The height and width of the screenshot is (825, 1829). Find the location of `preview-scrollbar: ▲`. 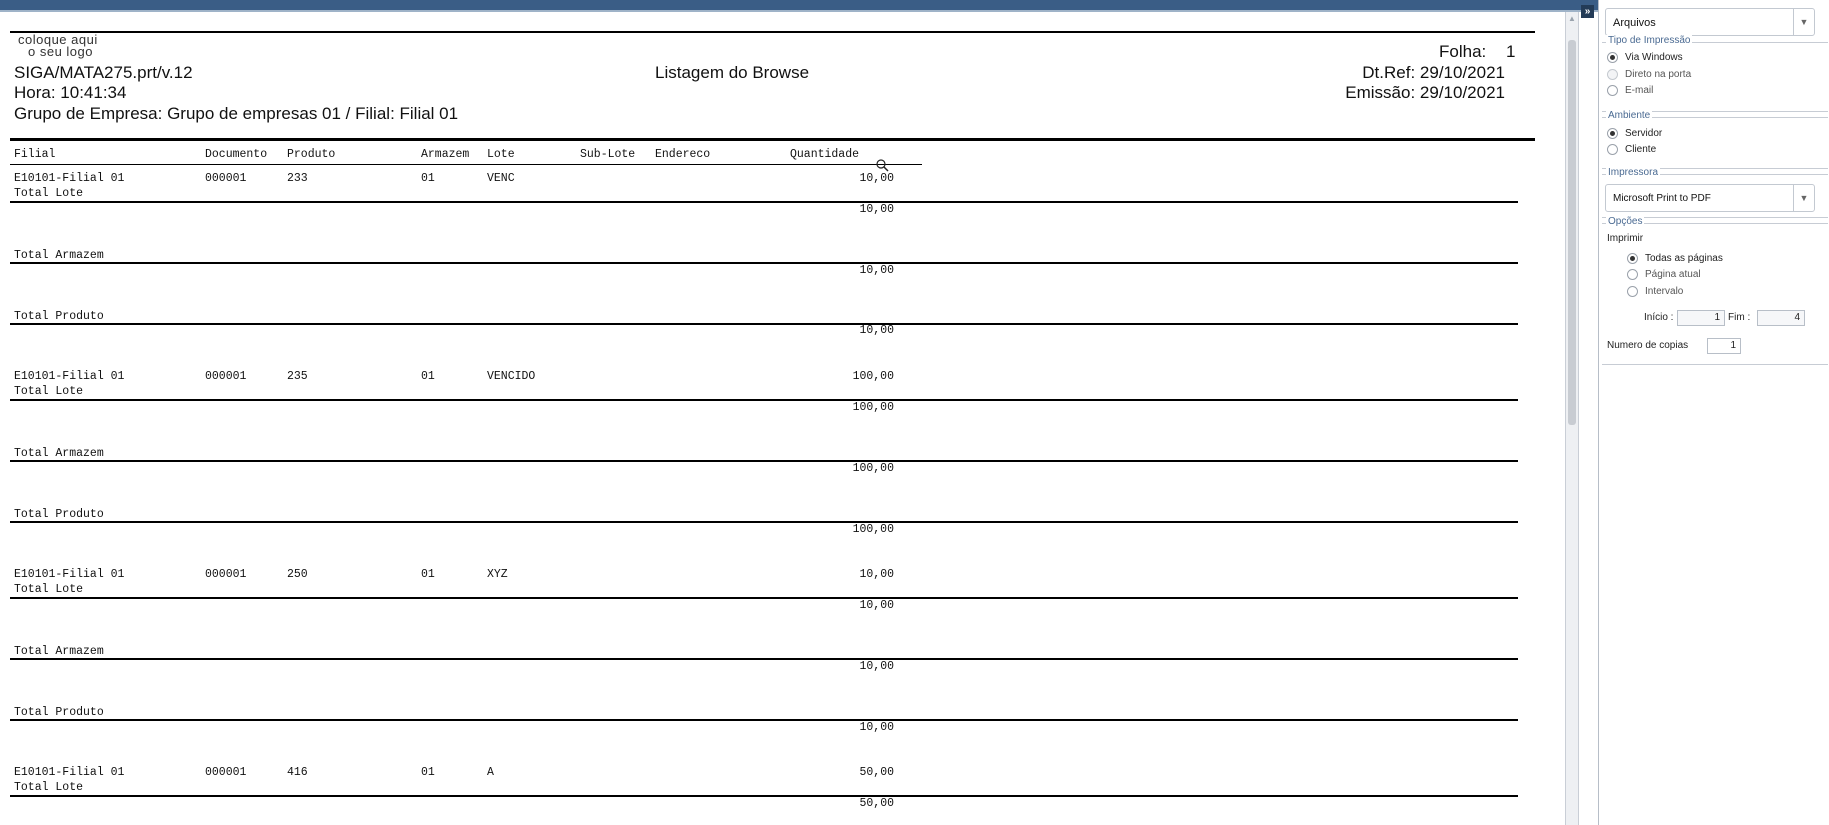

preview-scrollbar: ▲ is located at coordinates (1572, 418).